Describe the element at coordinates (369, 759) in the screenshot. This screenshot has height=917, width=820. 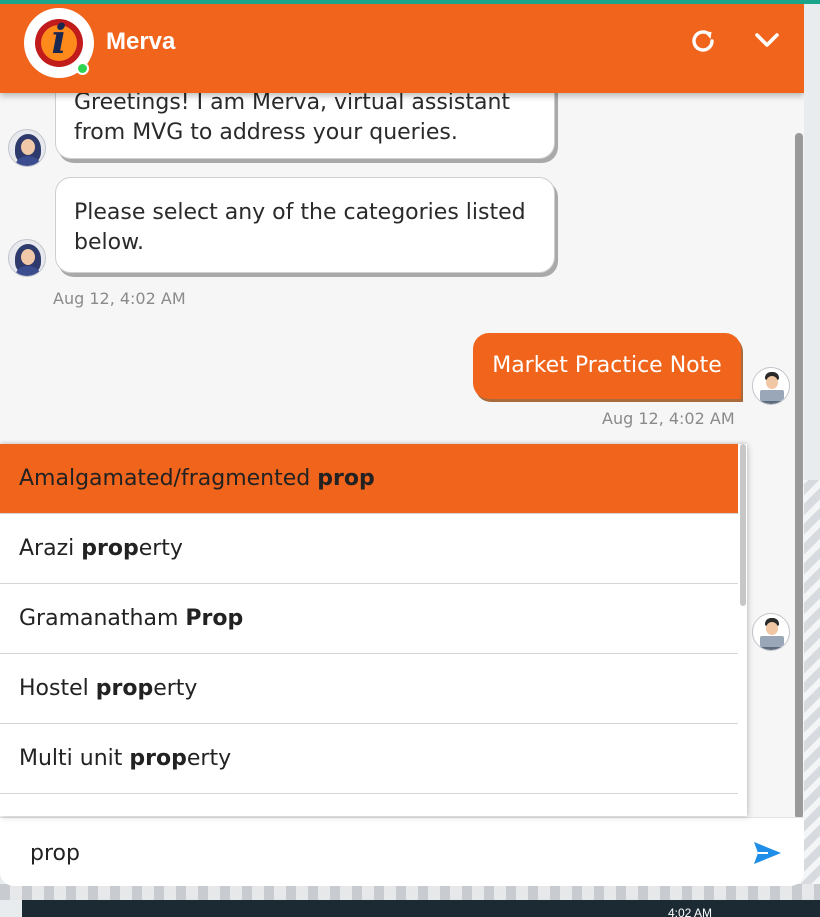
I see `suggestion-item: Multi unit property` at that location.